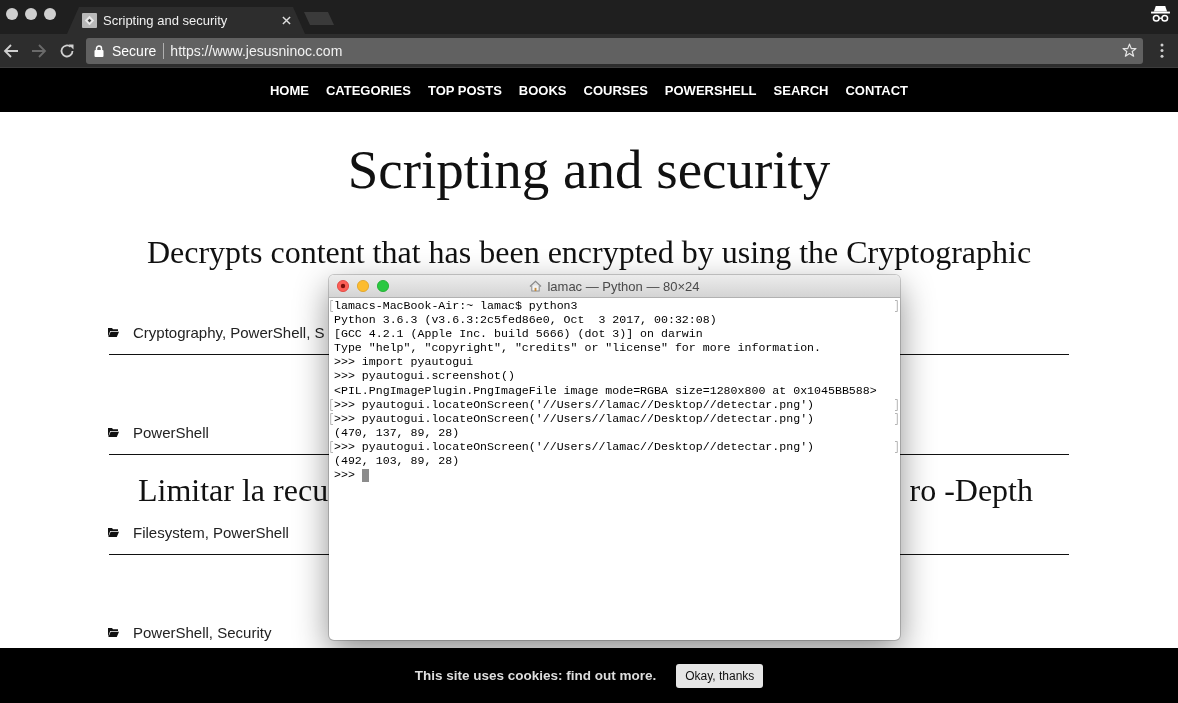 The image size is (1178, 703). Describe the element at coordinates (186, 20) in the screenshot. I see `browser-tab: Scripting and security` at that location.